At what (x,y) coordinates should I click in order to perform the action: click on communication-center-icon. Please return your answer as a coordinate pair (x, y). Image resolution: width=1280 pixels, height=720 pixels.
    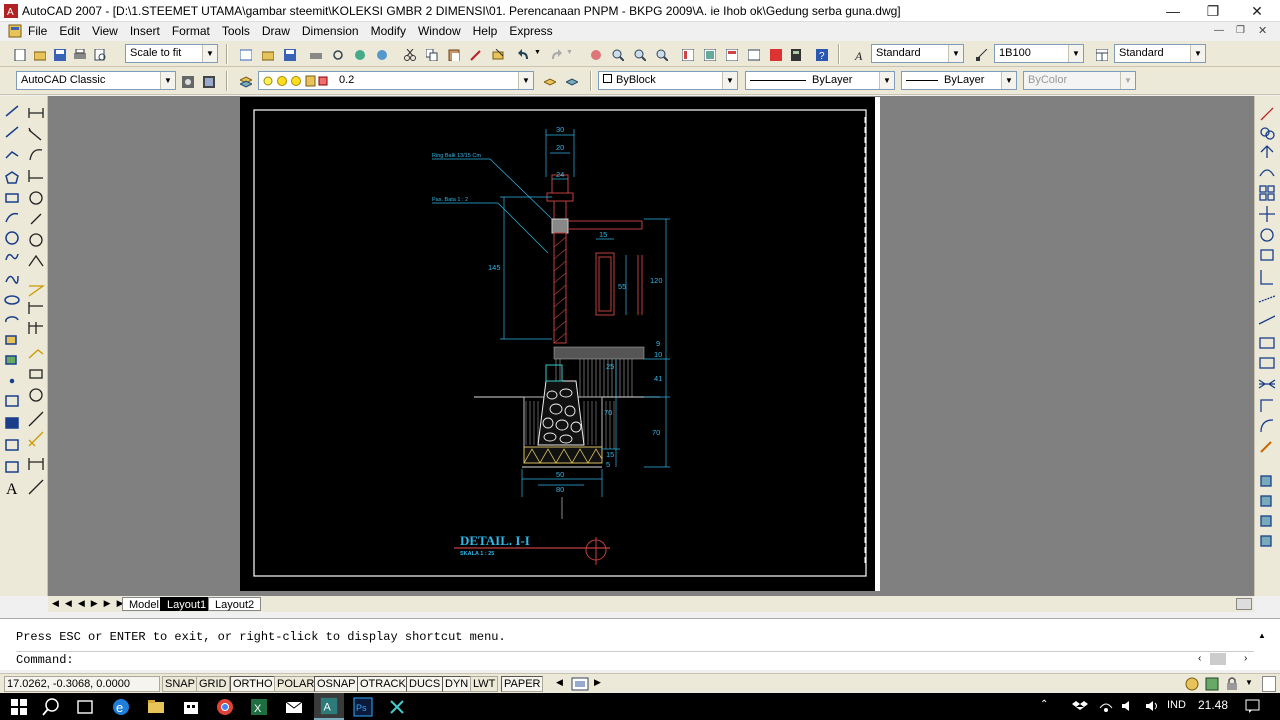
    Looking at the image, I should click on (1192, 684).